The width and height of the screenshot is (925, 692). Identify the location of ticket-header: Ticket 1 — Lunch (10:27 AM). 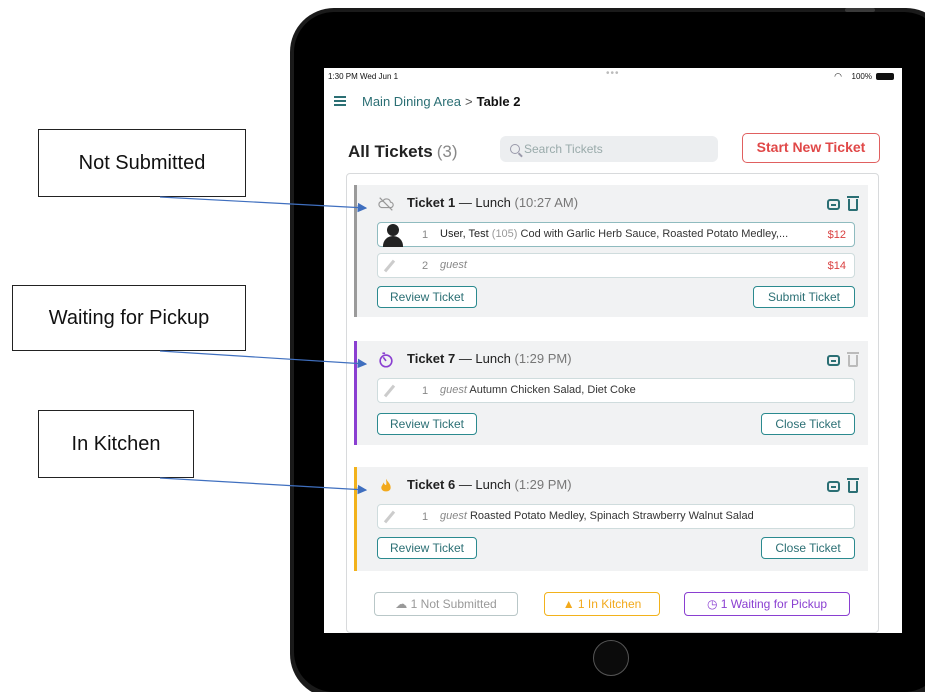
(492, 202).